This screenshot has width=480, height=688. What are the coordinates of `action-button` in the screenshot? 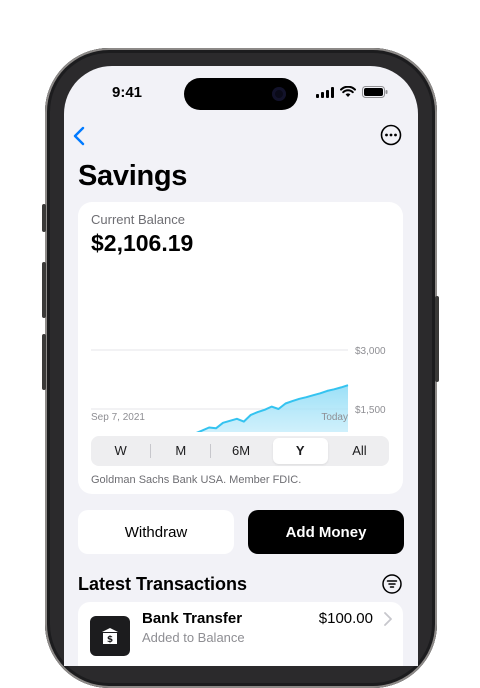 It's located at (44, 218).